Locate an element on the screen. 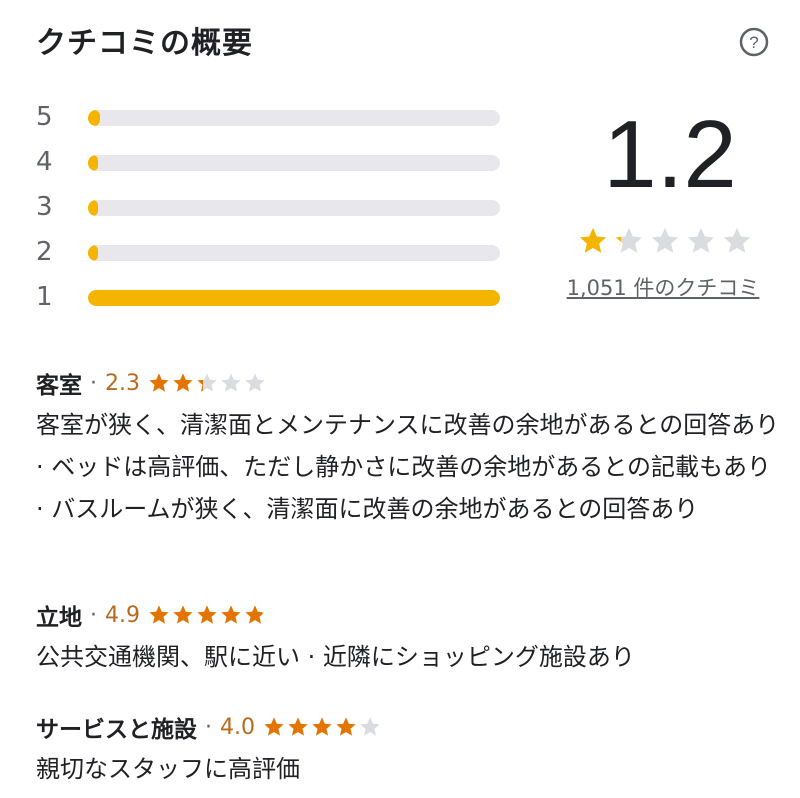 This screenshot has width=800, height=798. overall-star-rating is located at coordinates (668, 246).